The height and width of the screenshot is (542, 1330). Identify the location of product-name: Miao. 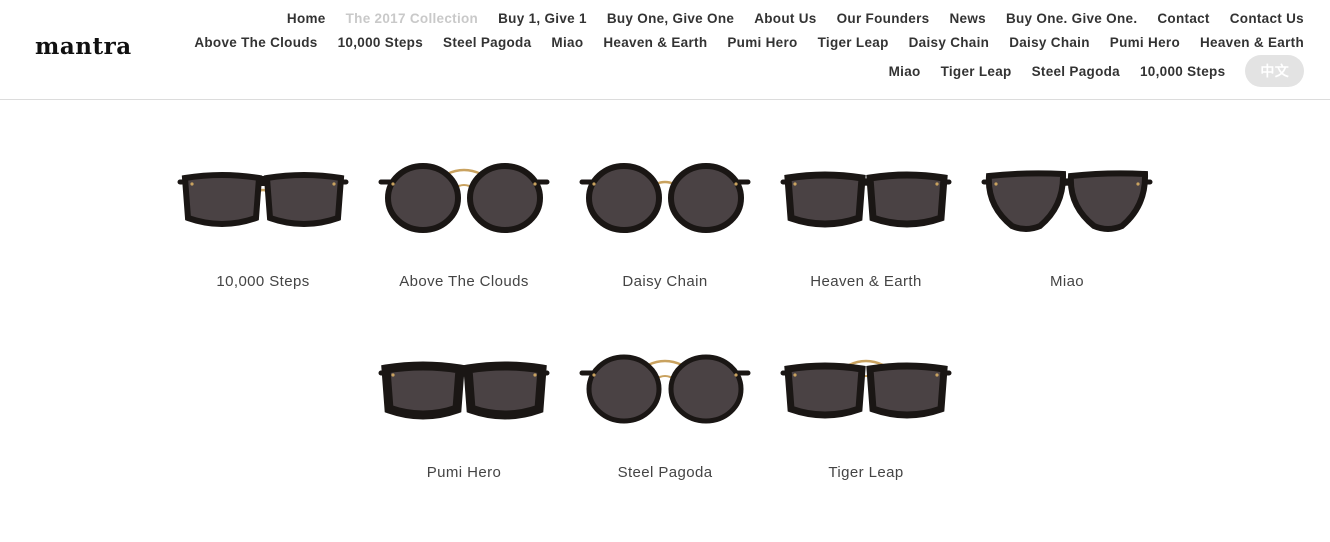
(1067, 281).